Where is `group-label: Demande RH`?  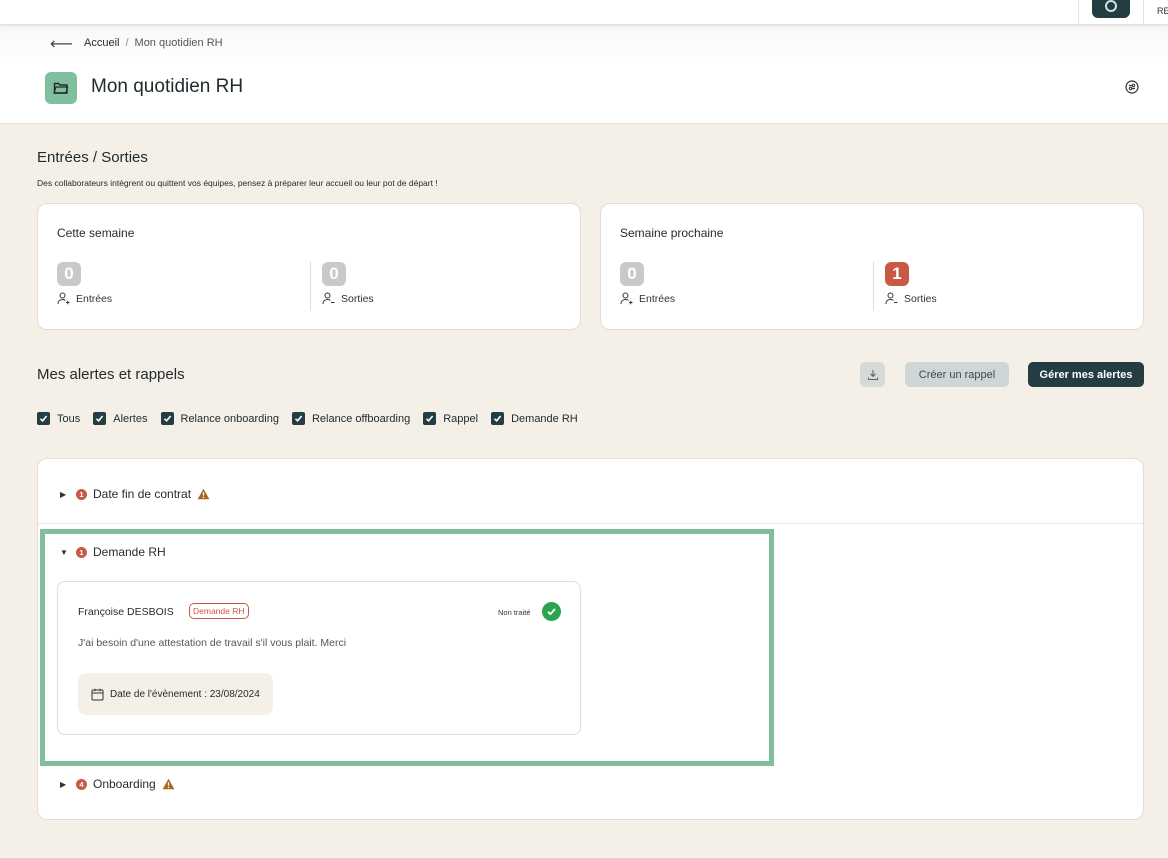
group-label: Demande RH is located at coordinates (129, 552).